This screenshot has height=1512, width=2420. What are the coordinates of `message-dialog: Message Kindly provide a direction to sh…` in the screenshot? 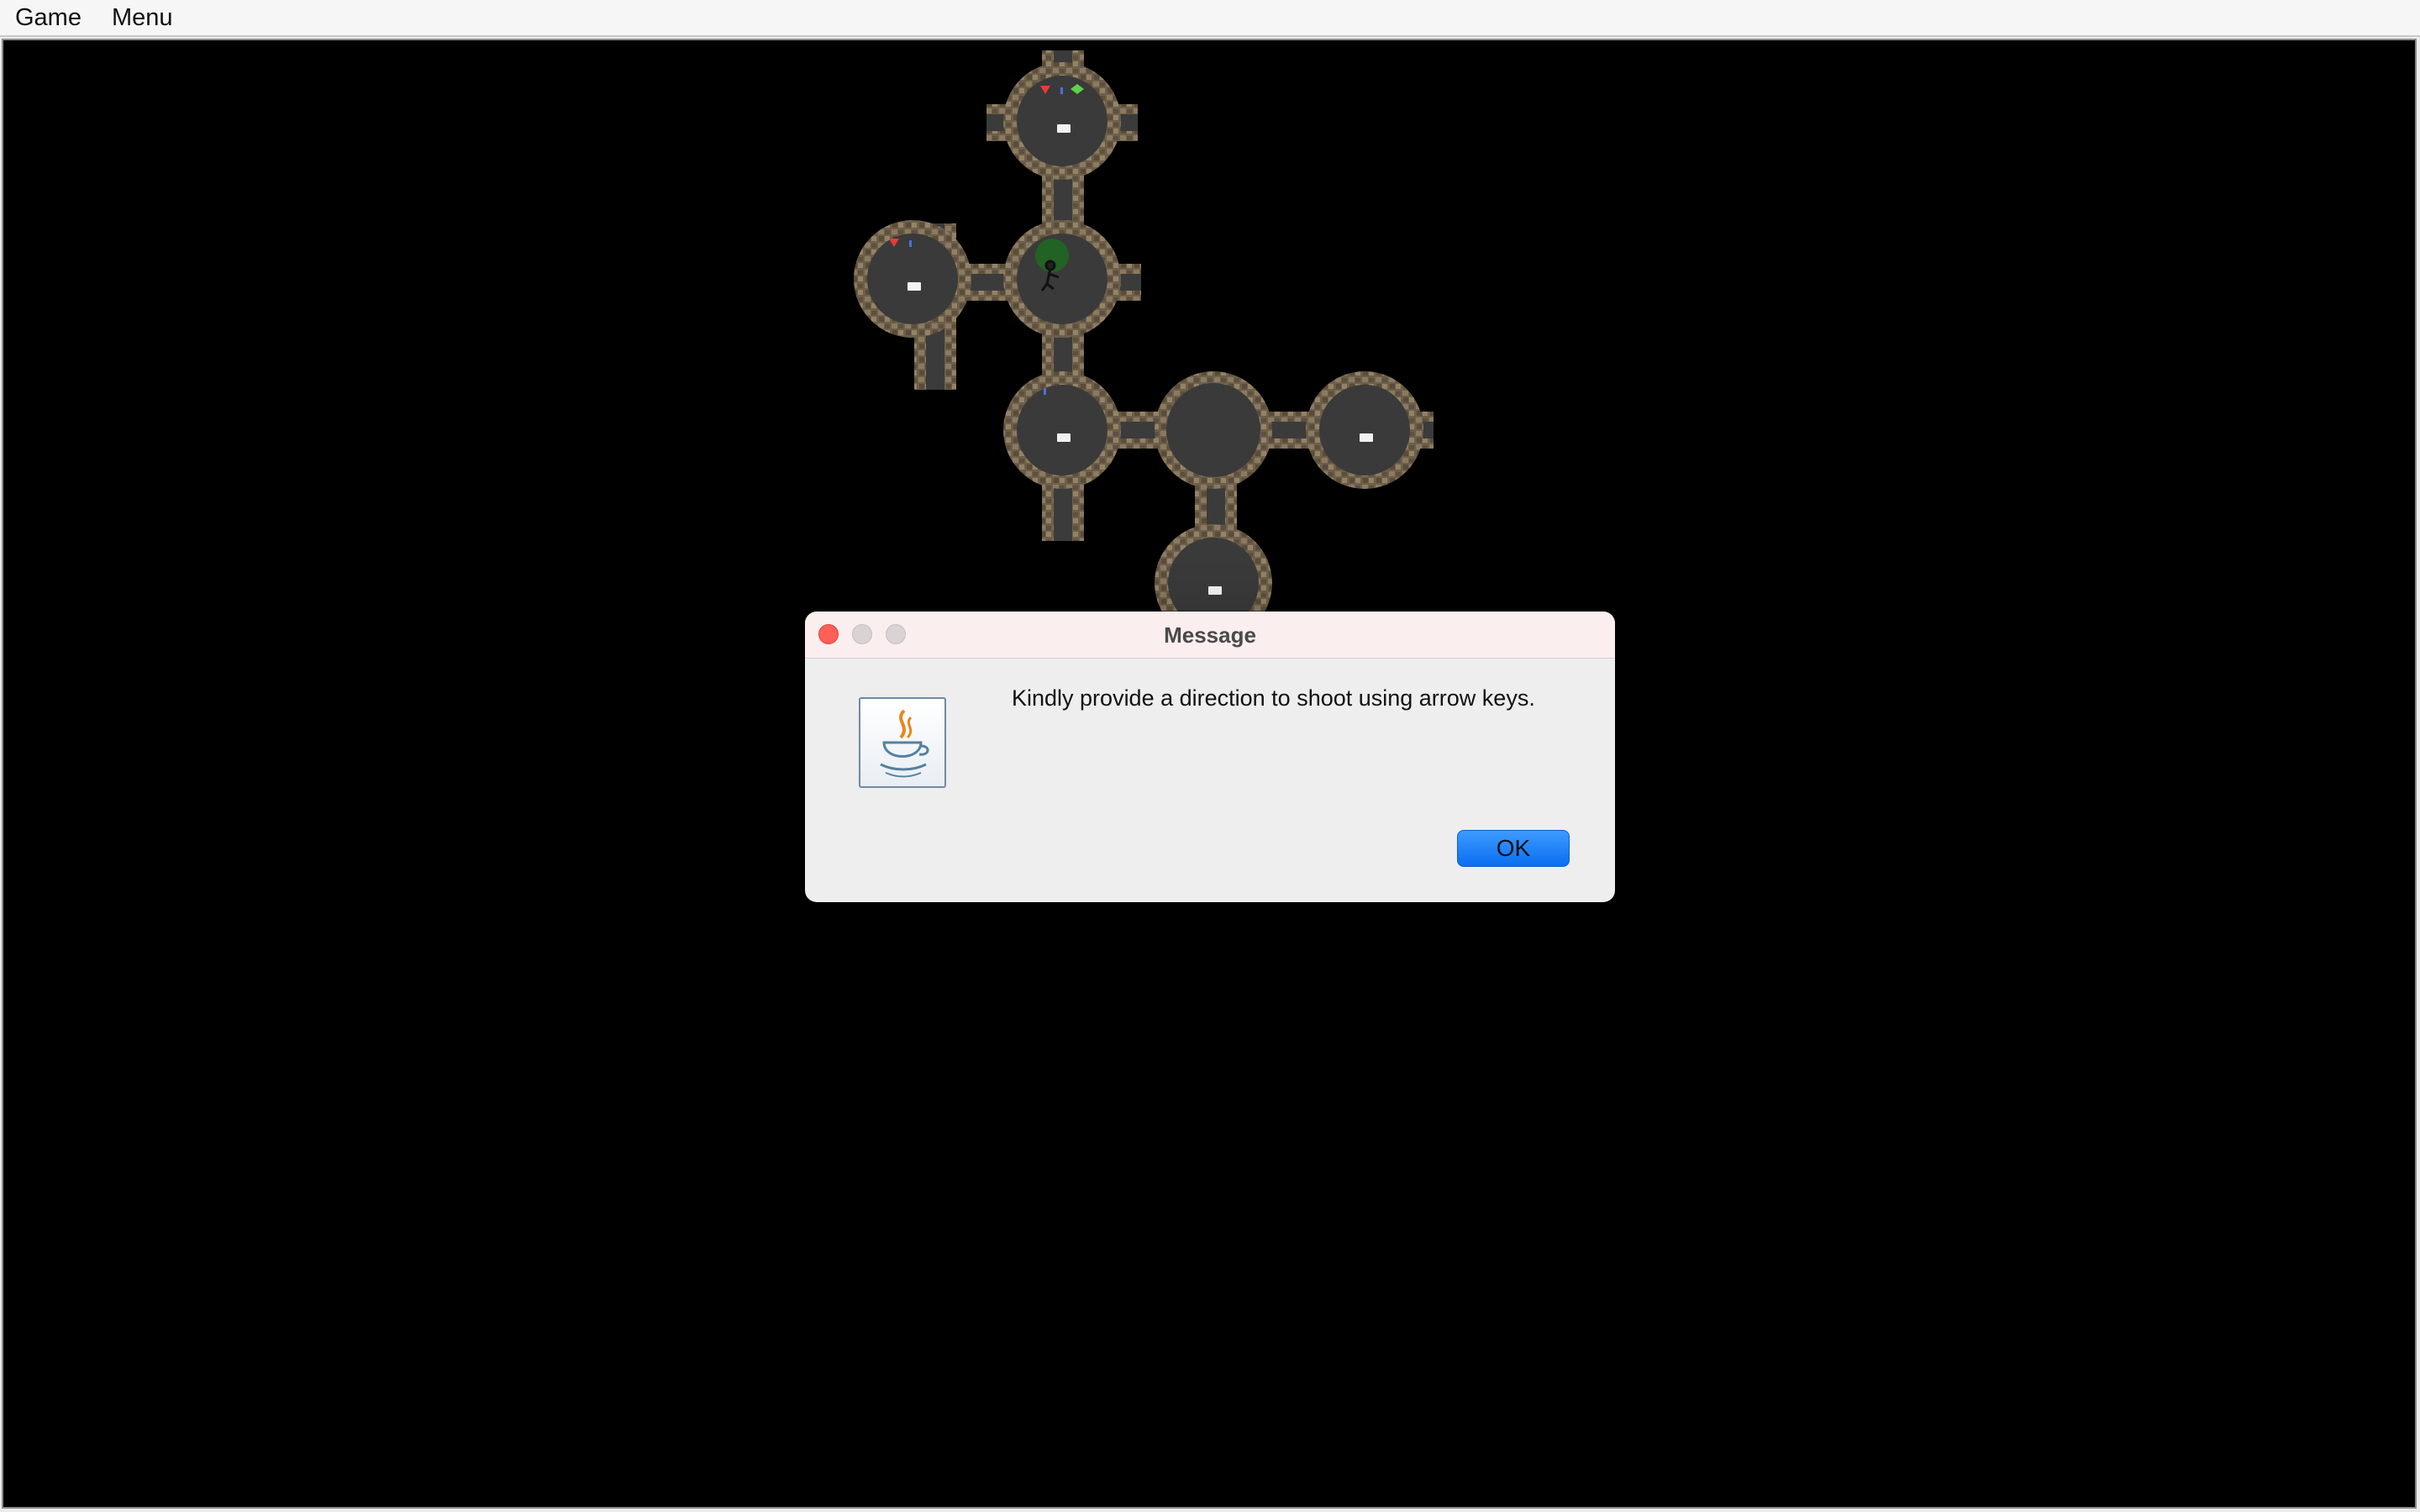 It's located at (1210, 757).